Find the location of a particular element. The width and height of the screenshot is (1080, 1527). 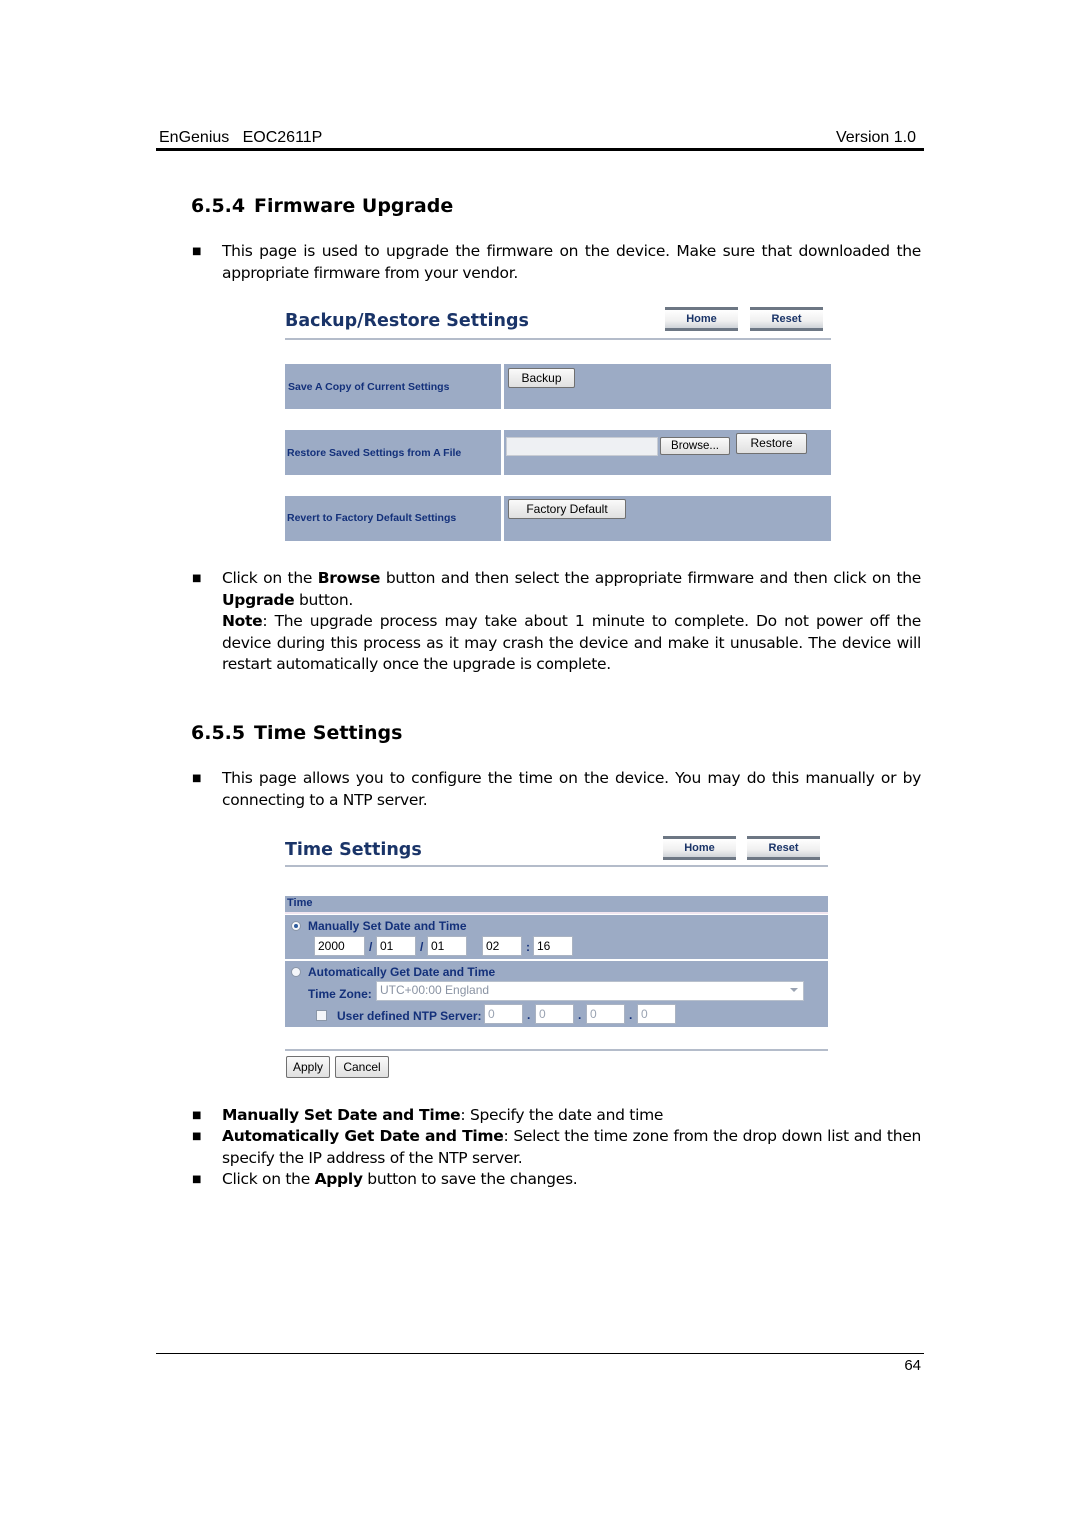

timezone-label: Time Zone: is located at coordinates (340, 994).